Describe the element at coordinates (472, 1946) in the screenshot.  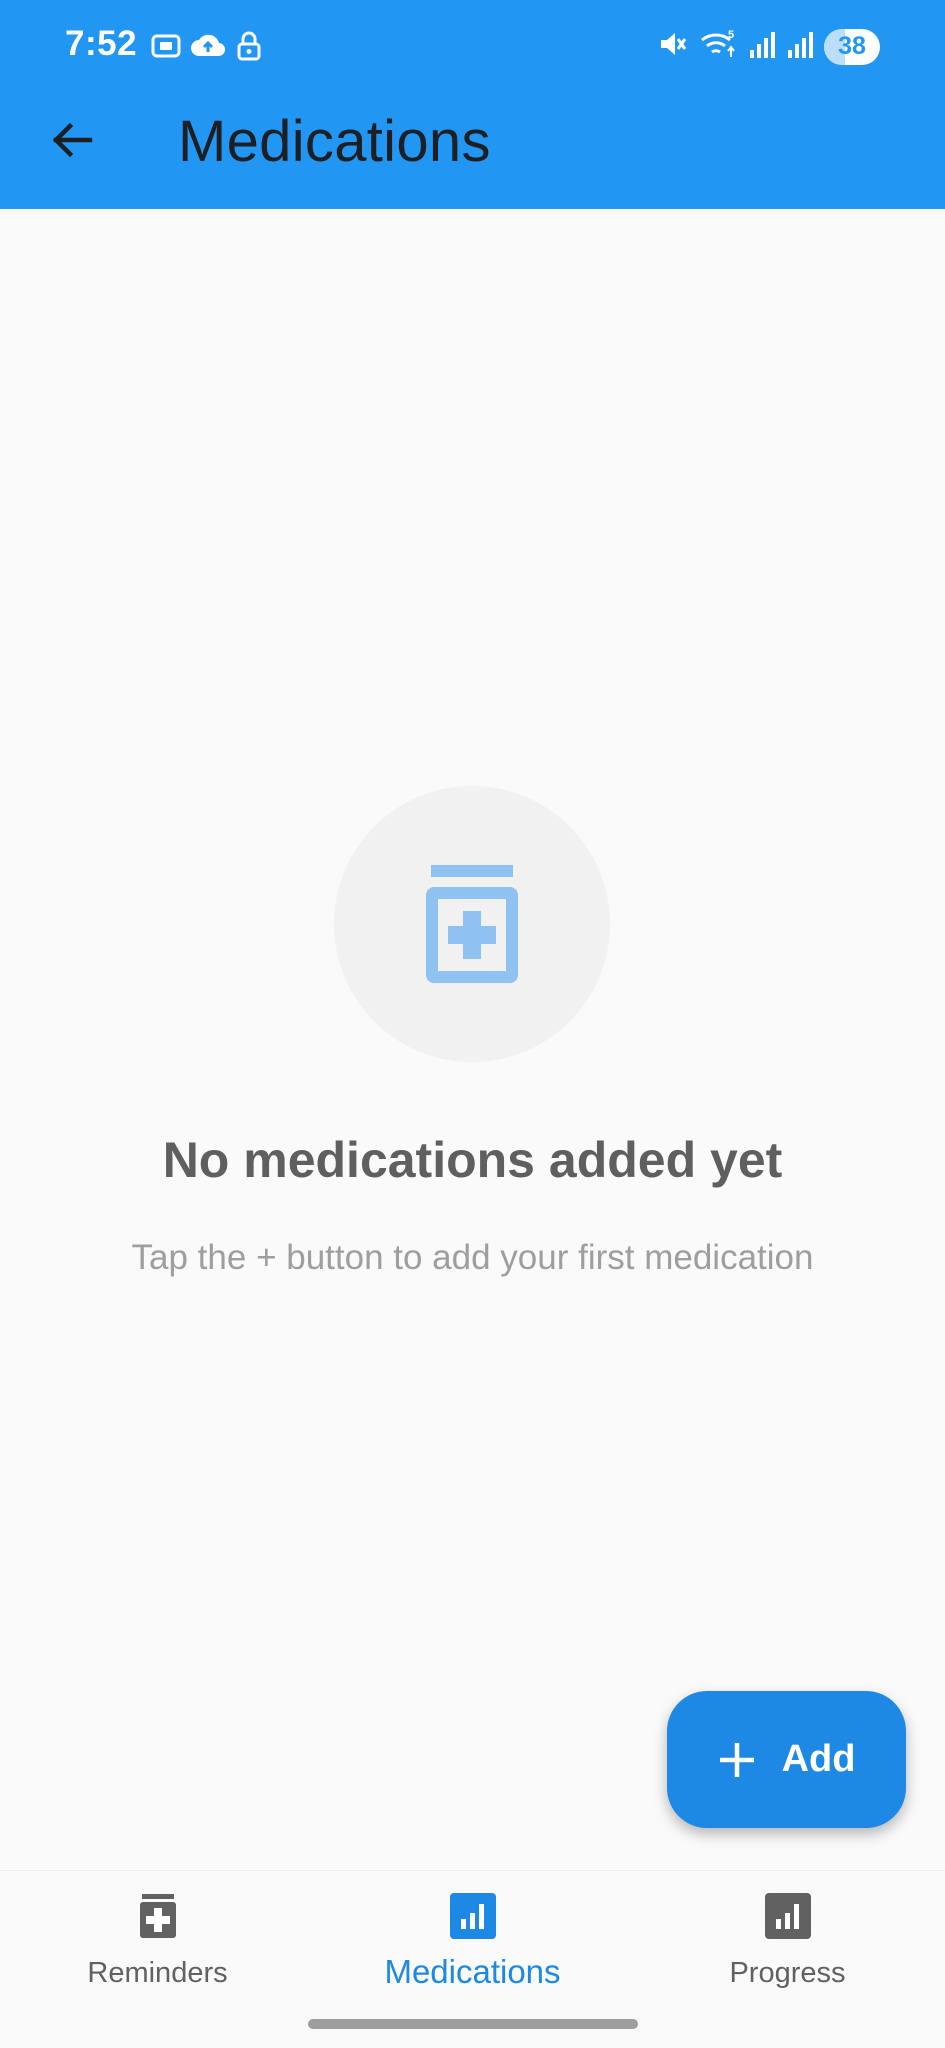
I see `nav-item-medications: Medications` at that location.